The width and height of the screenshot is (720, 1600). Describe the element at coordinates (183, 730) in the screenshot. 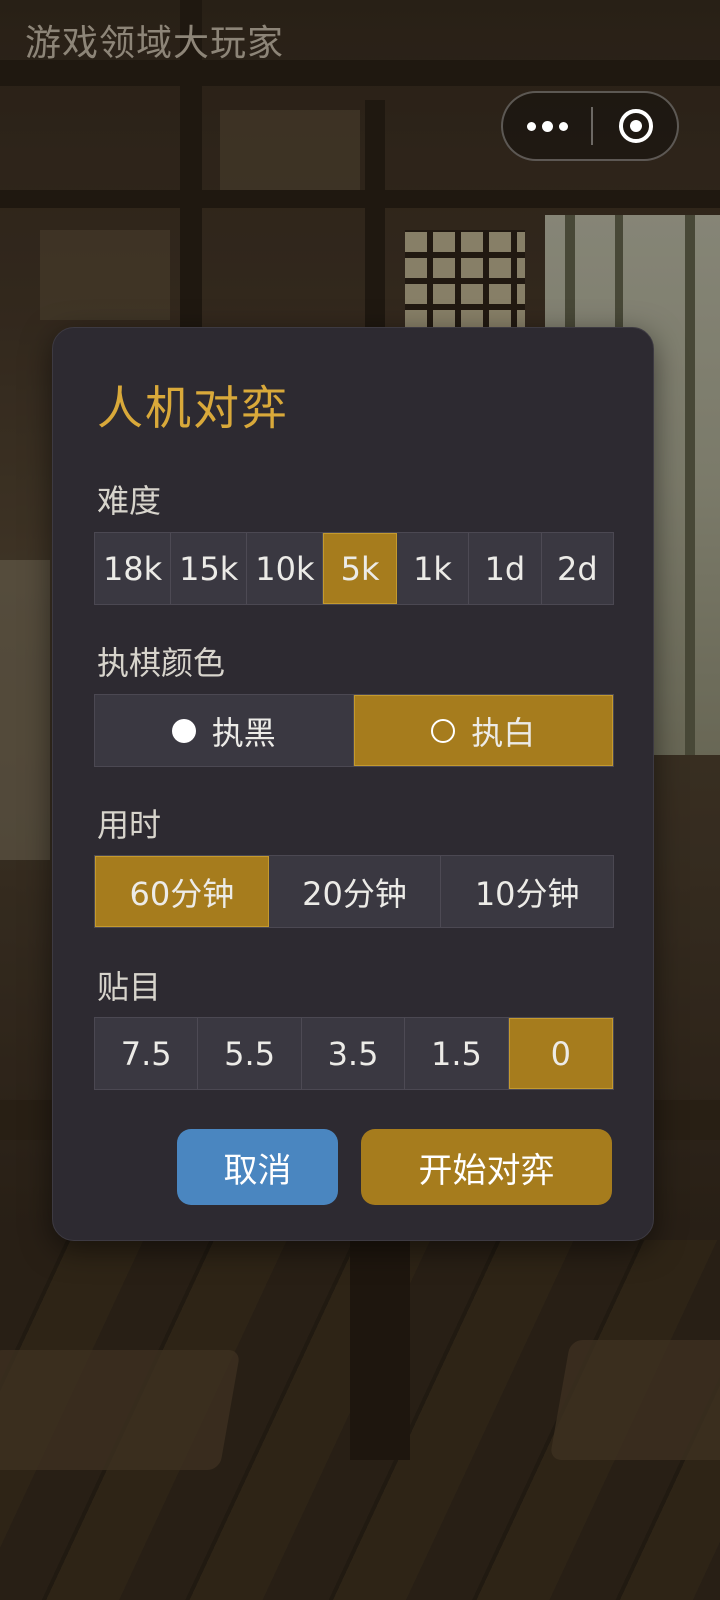

I see `filled-circle-icon` at that location.